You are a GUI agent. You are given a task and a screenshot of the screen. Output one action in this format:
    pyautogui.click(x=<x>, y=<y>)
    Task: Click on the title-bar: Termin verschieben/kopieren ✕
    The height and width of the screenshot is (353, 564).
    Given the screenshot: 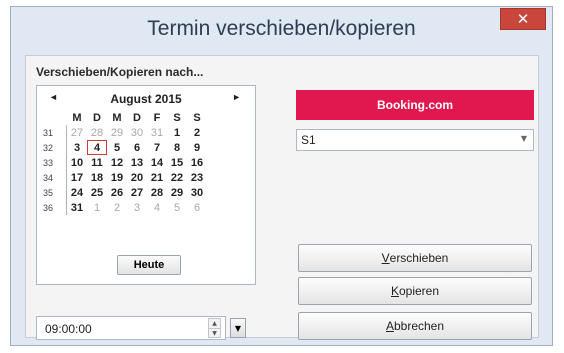 What is the action you would take?
    pyautogui.click(x=281, y=31)
    